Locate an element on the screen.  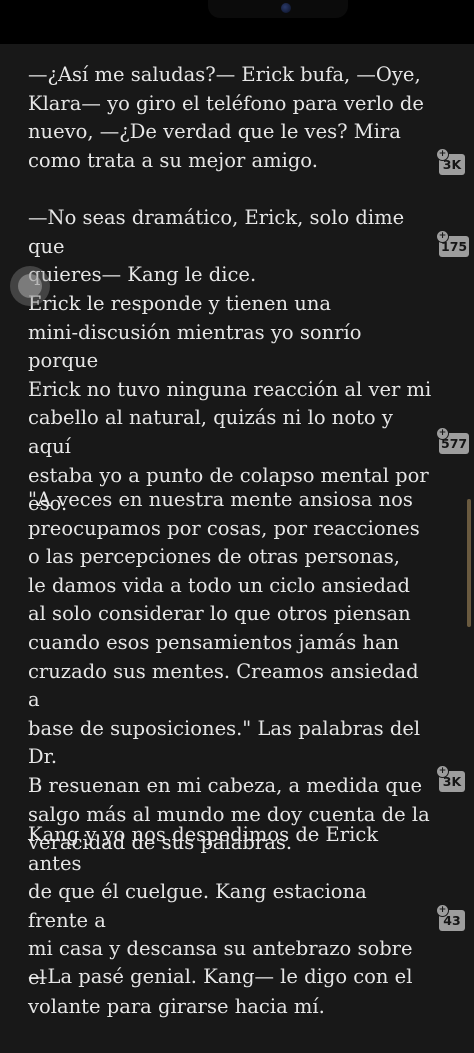
touch-indicator-core is located at coordinates (30, 286).